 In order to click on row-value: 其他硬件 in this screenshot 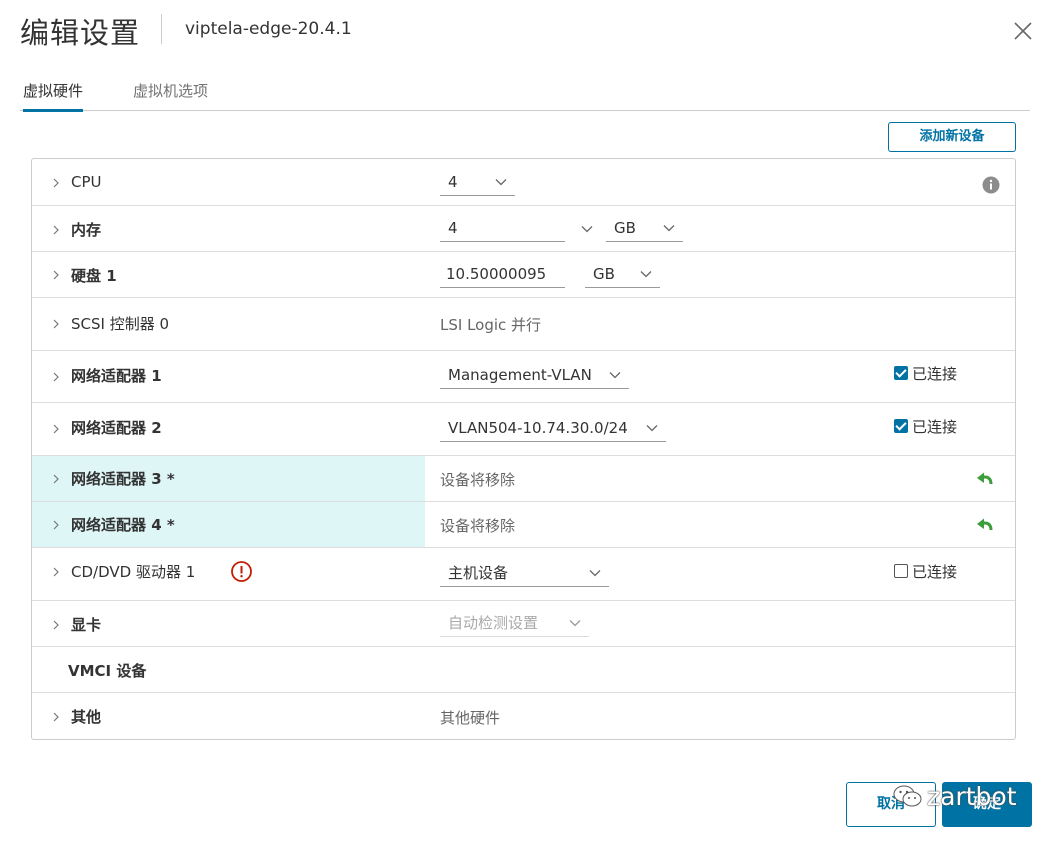, I will do `click(470, 718)`.